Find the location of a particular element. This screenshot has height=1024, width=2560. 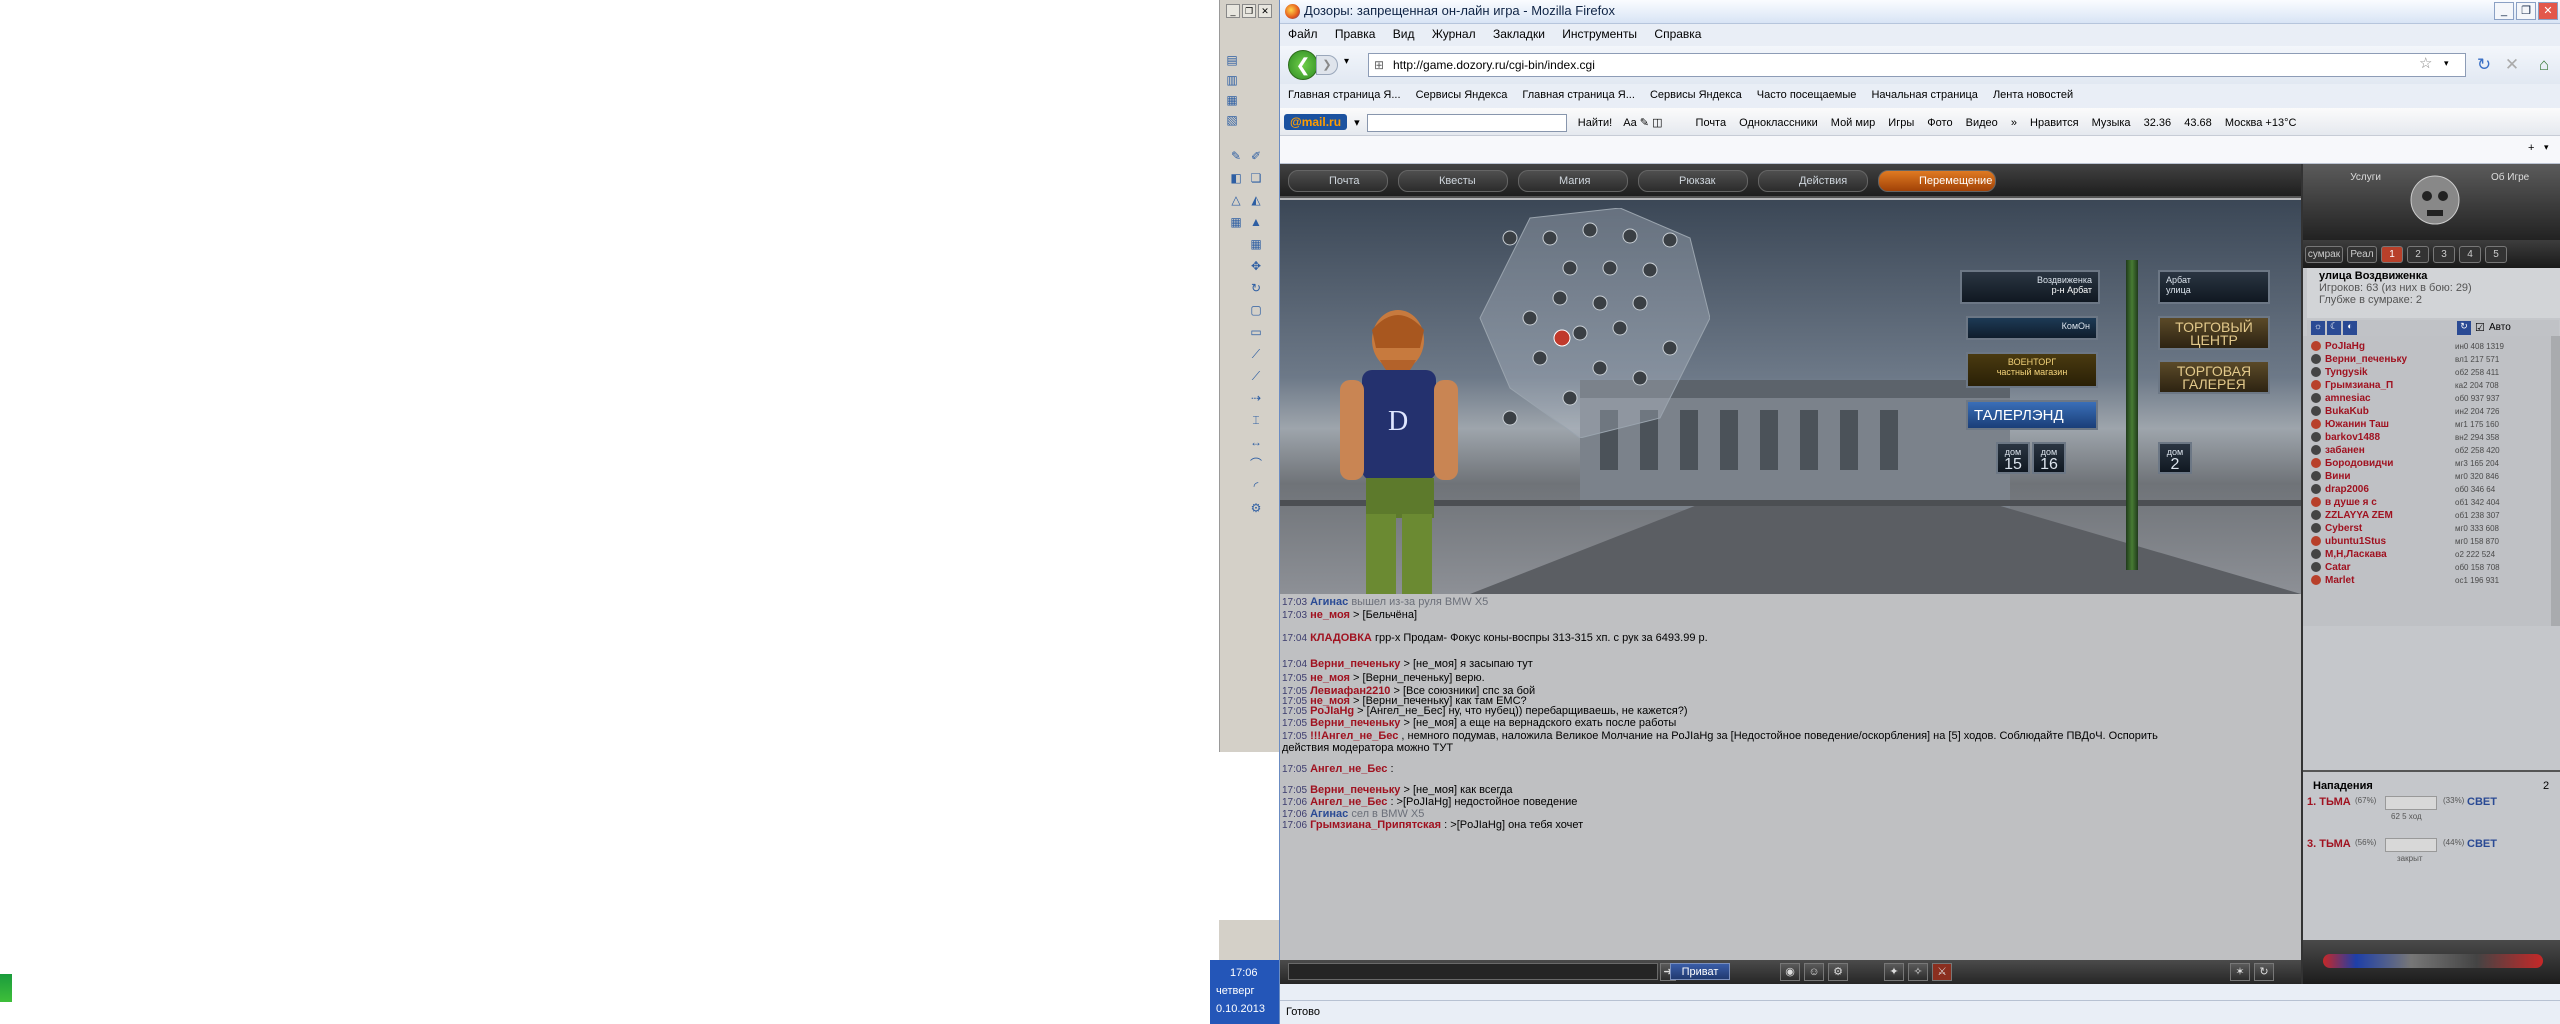

refresh-icon: ↻ is located at coordinates (2464, 328).